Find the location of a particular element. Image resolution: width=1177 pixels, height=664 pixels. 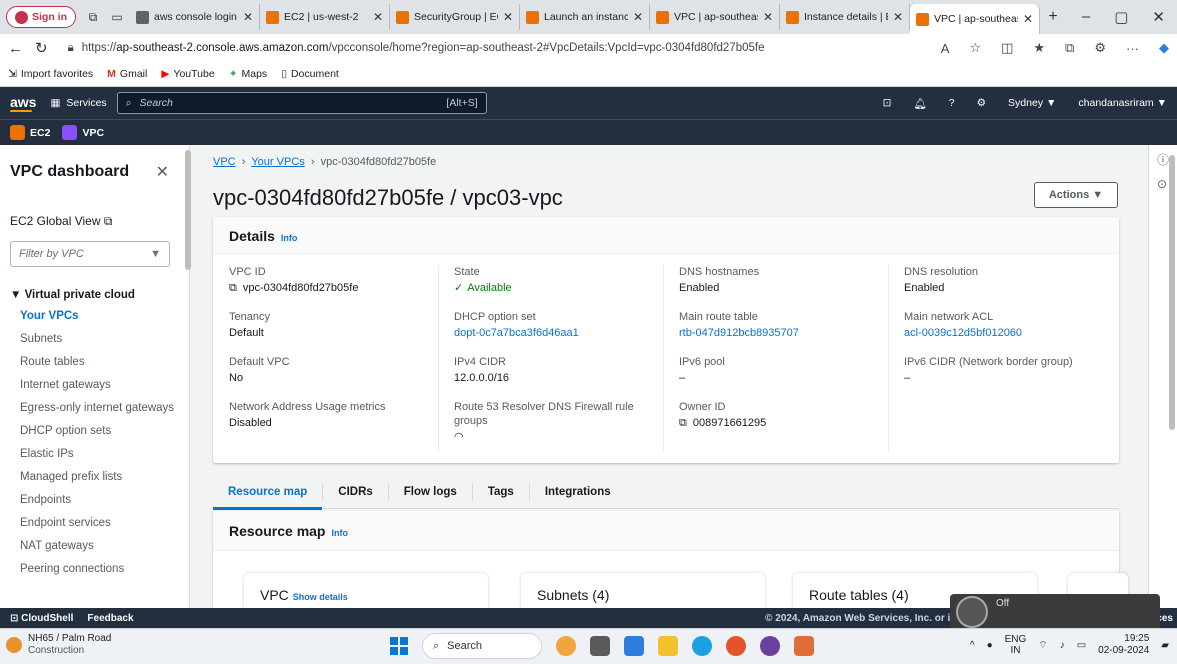

ec2-global-view-link: EC2 Global View ⧉ is located at coordinates (99, 221).